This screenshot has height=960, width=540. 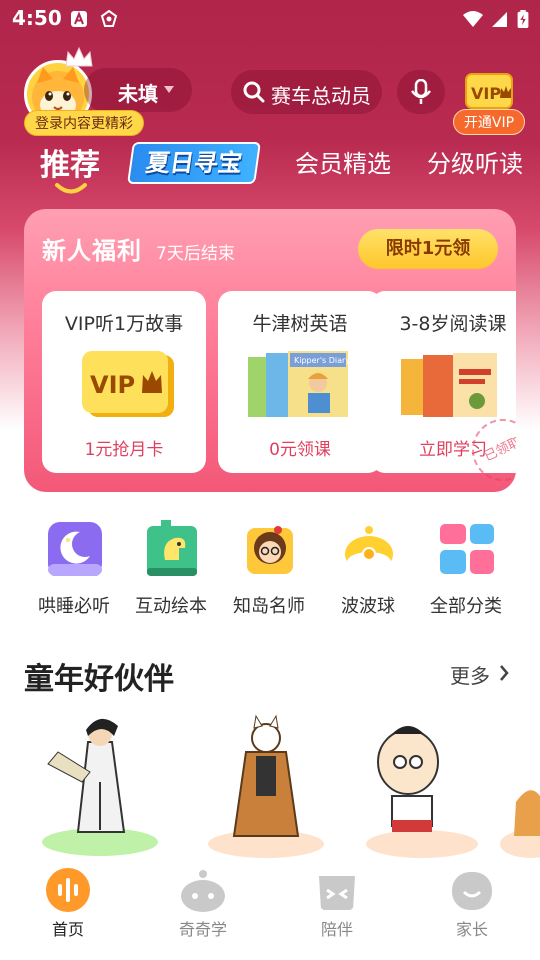 What do you see at coordinates (103, 787) in the screenshot?
I see `partner-character-warrior` at bounding box center [103, 787].